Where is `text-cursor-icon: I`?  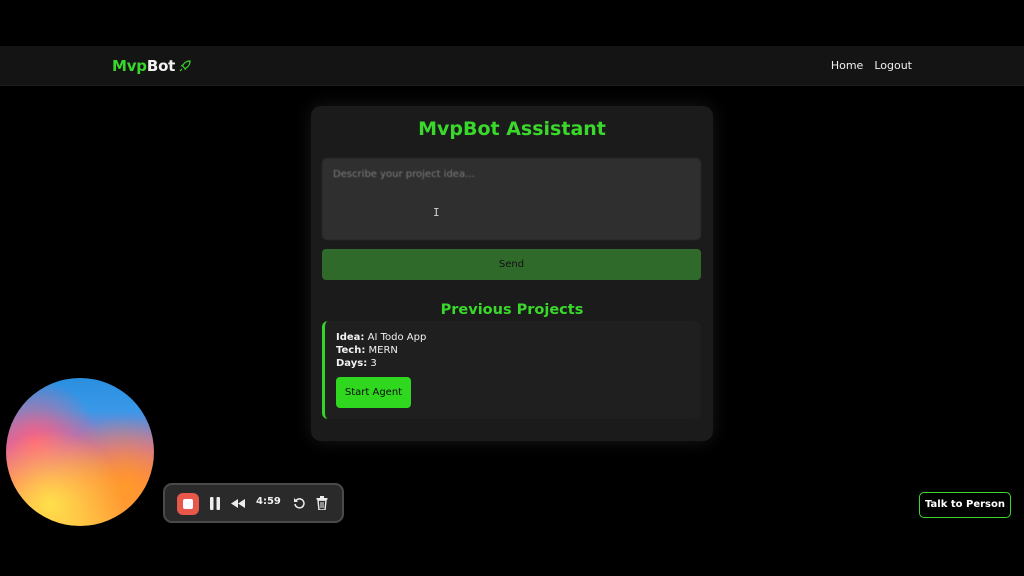 text-cursor-icon: I is located at coordinates (436, 212).